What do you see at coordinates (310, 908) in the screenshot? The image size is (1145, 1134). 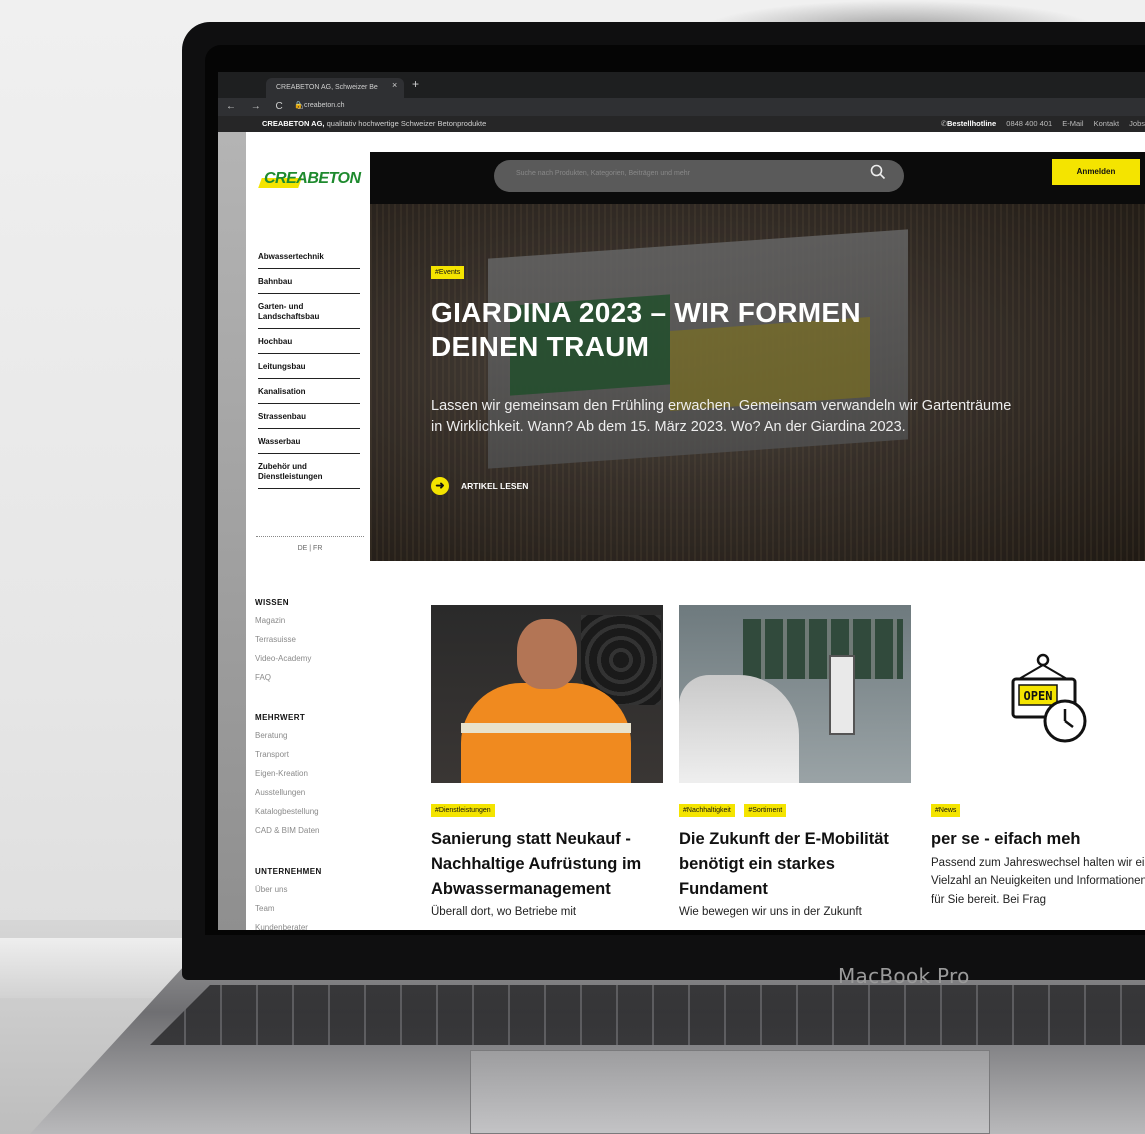 I see `side-link-team: Team` at bounding box center [310, 908].